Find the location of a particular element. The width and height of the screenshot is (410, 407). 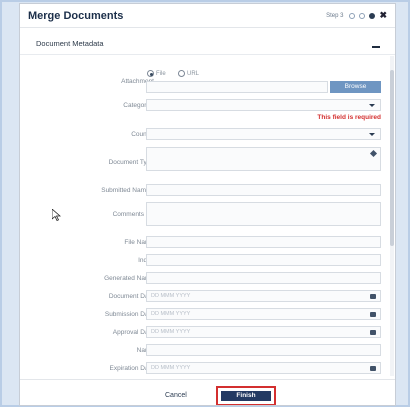

radio-unselected-icon is located at coordinates (181, 73).